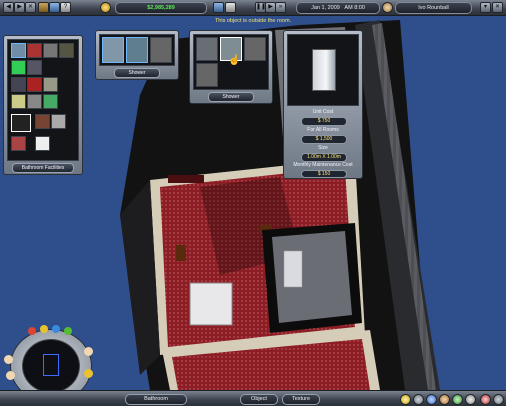 Image resolution: width=506 pixels, height=406 pixels. I want to click on visitor-face-icon, so click(10, 375).